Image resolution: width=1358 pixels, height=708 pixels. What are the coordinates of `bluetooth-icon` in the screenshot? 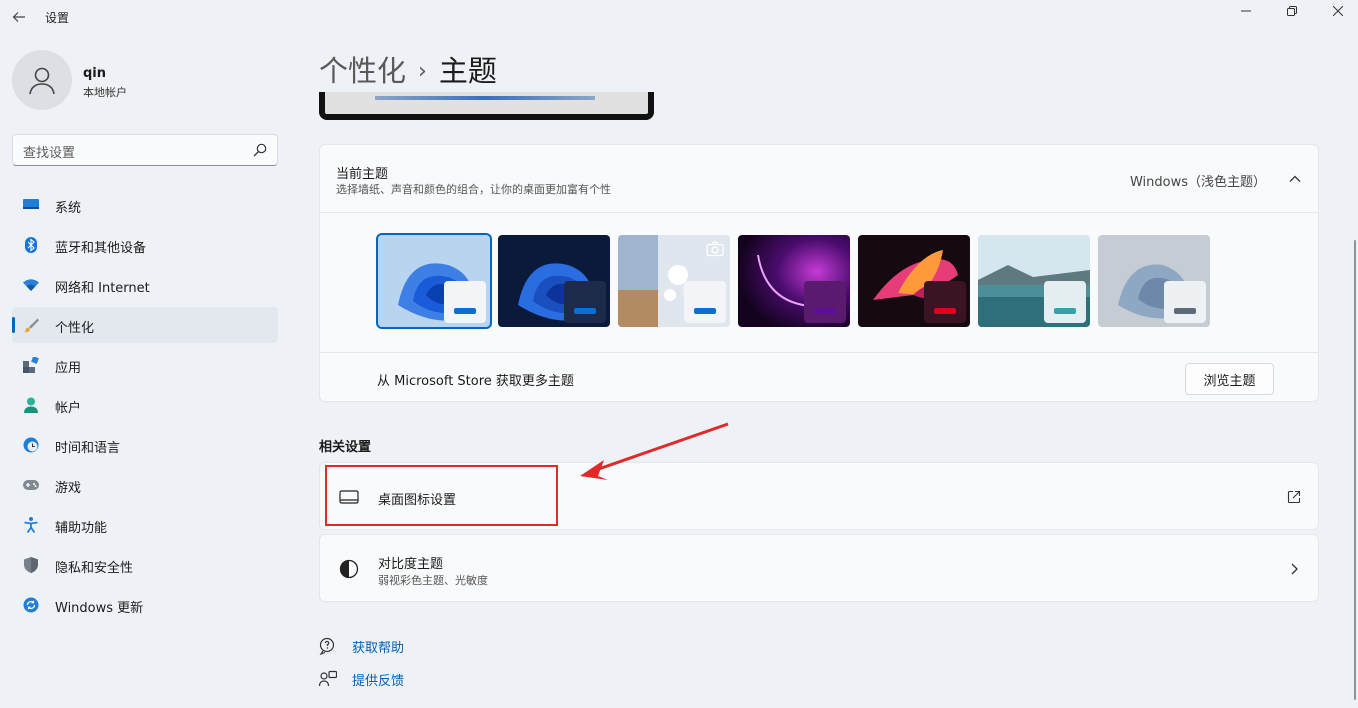 It's located at (31, 245).